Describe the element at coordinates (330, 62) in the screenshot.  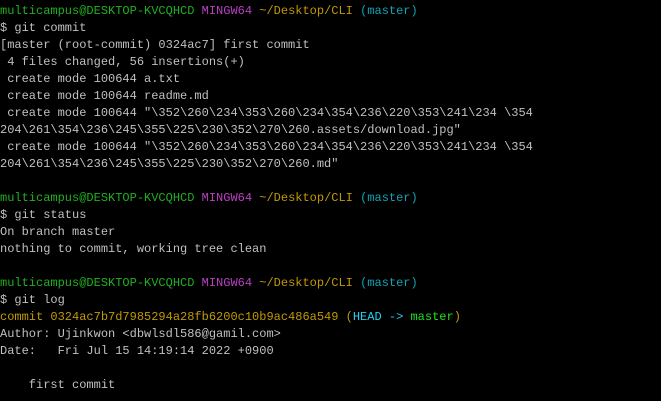
I see `terminal-line: 4 files changed, 56 insertions(+)` at that location.